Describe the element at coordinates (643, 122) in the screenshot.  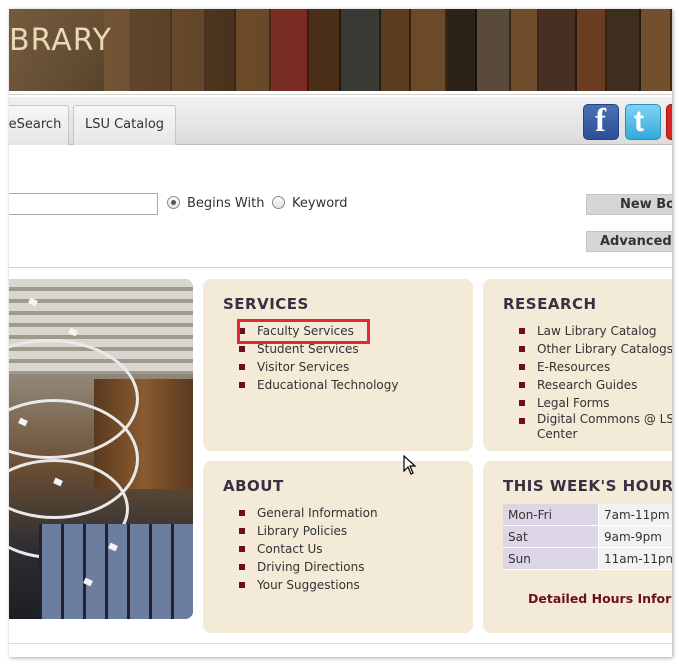
I see `twitter-icon: t` at that location.